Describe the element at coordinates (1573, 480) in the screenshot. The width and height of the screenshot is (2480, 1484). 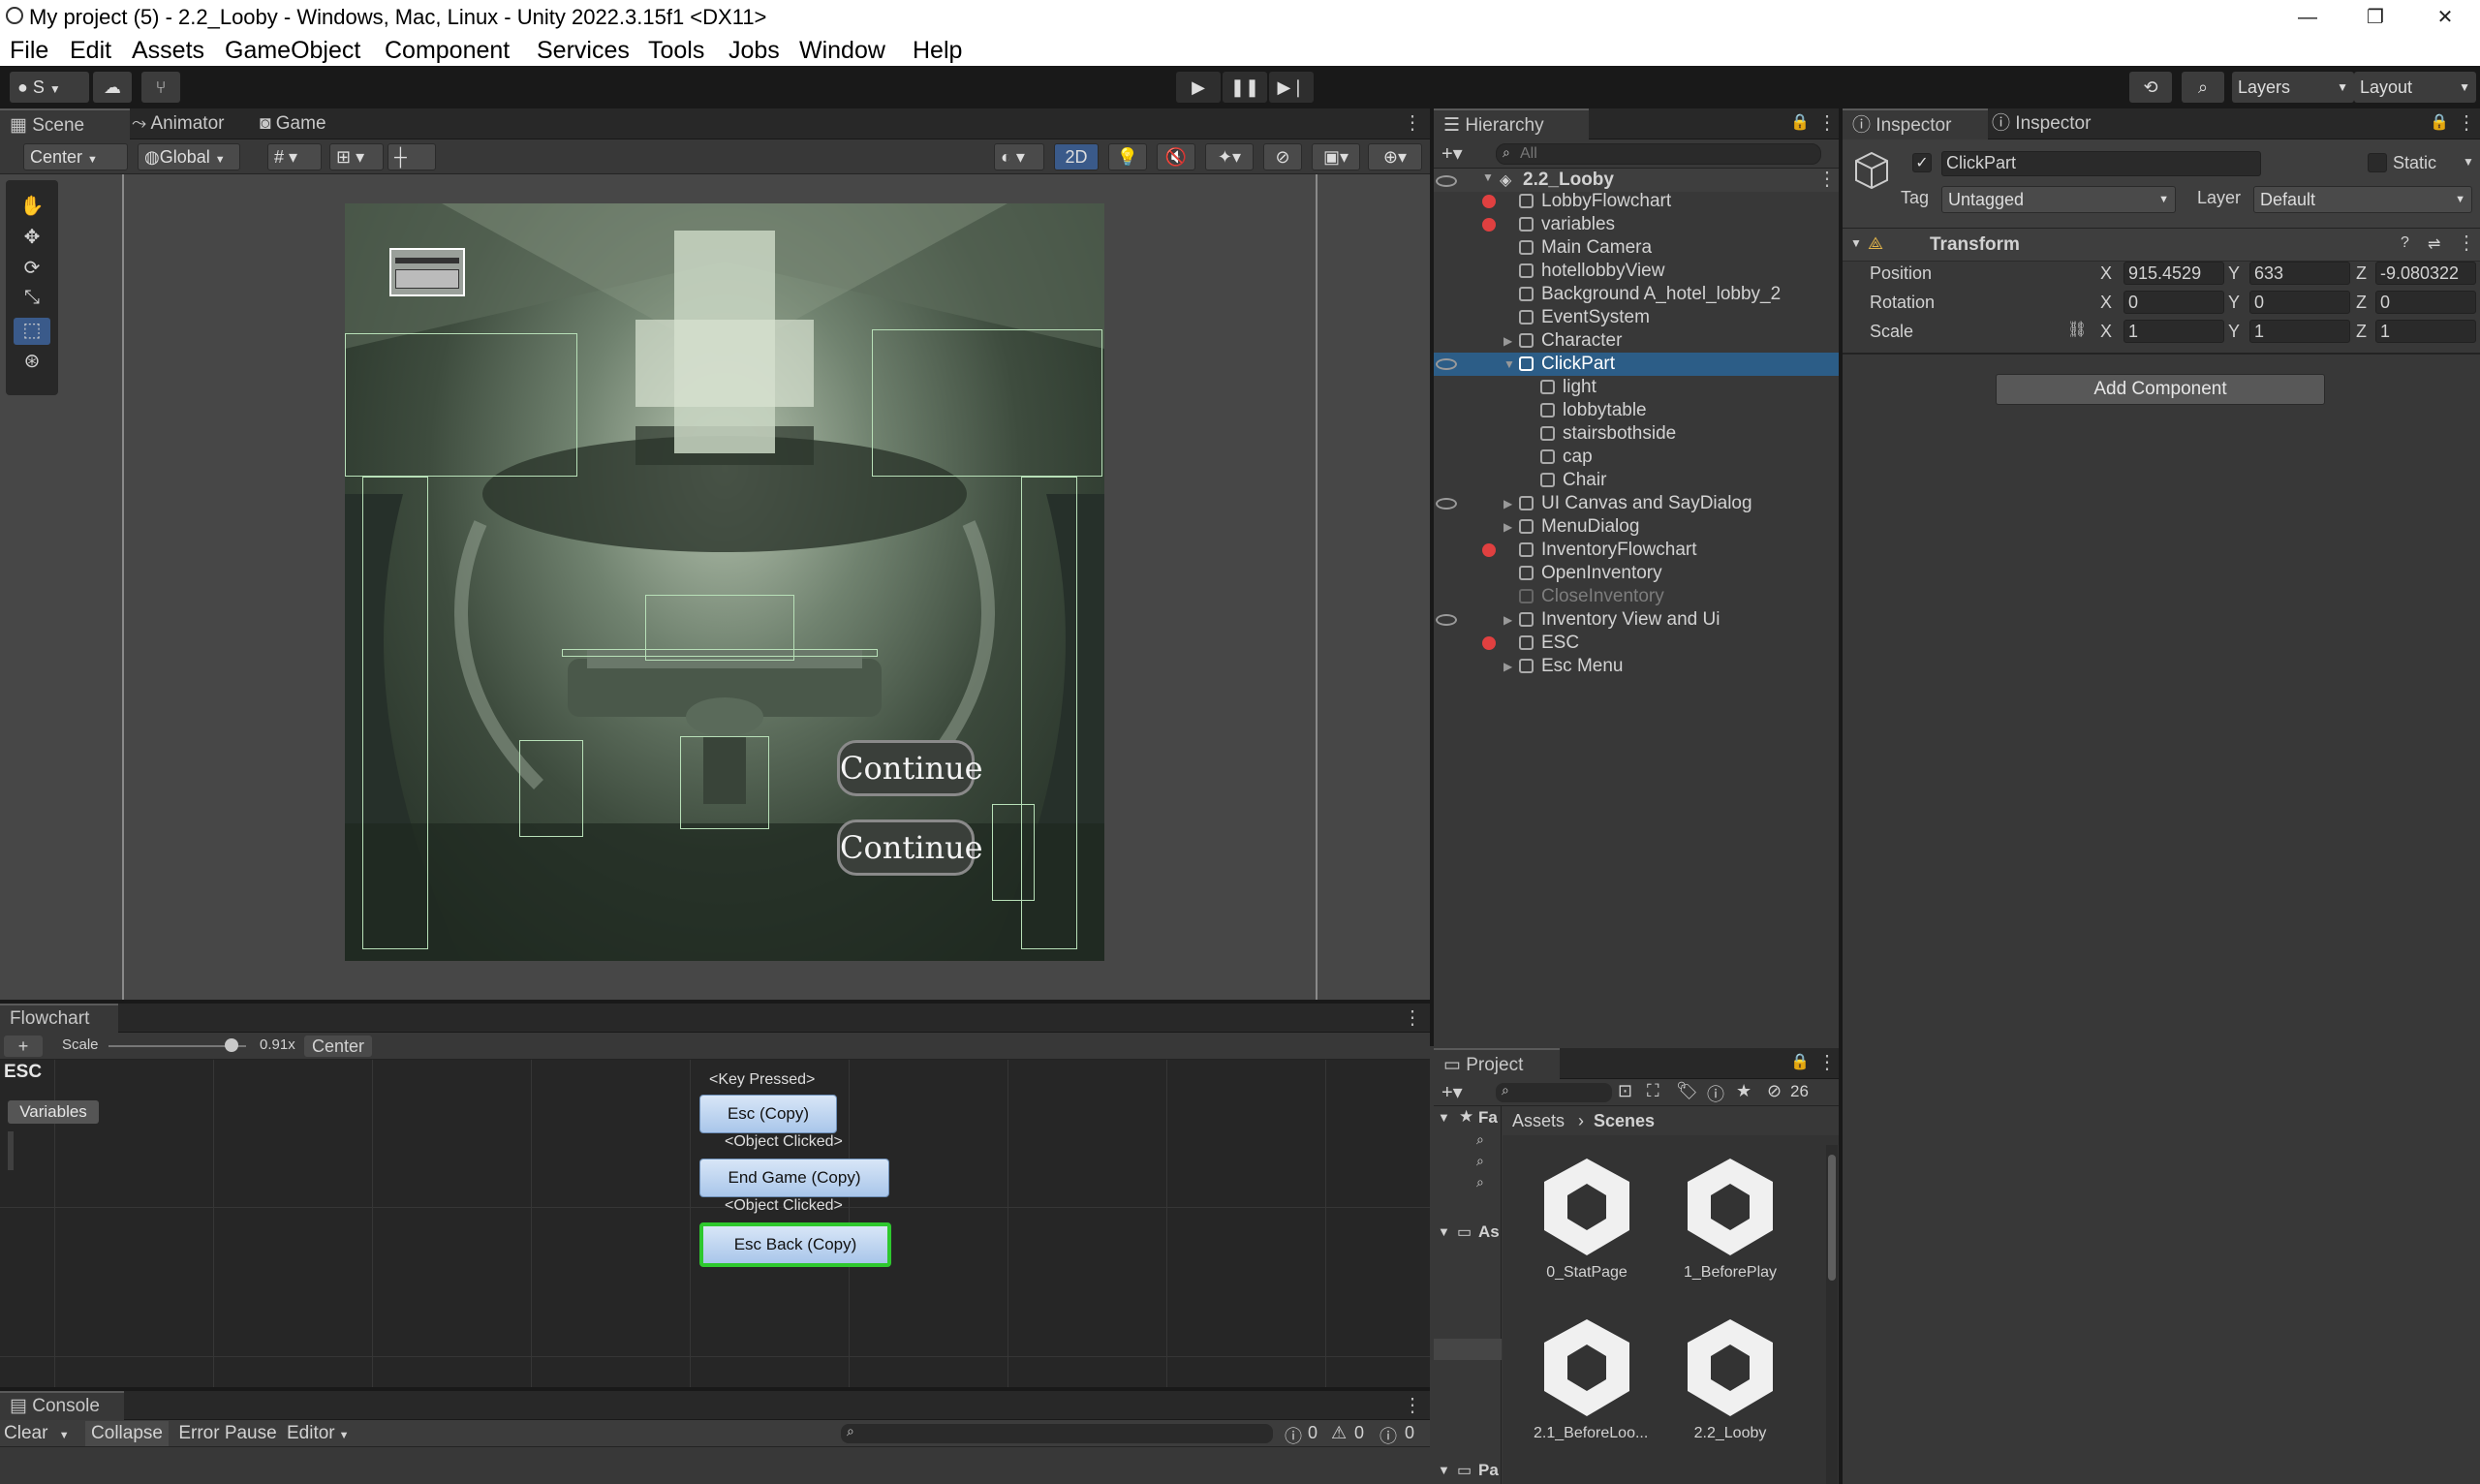
I see `hierarchy-item: Chair` at that location.